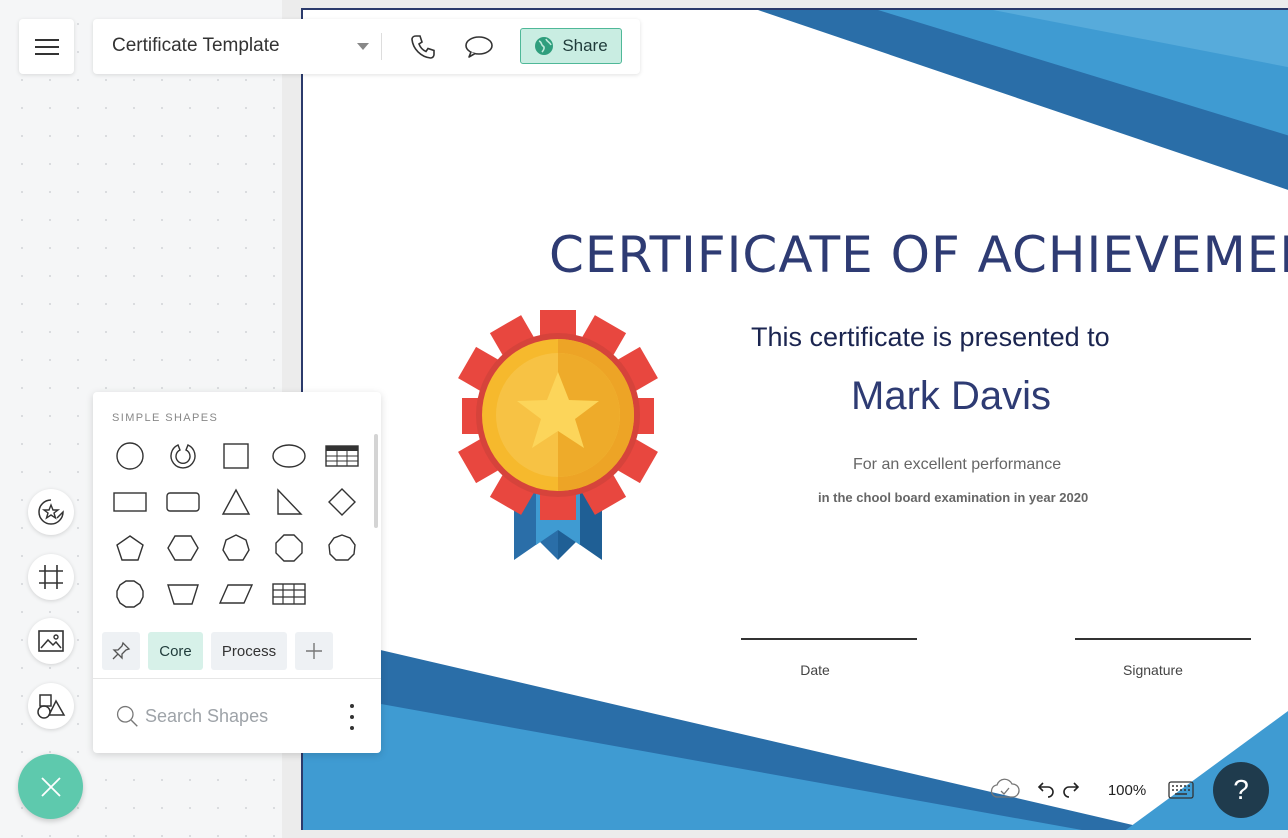  Describe the element at coordinates (381, 46) in the screenshot. I see `toolbar-divider` at that location.